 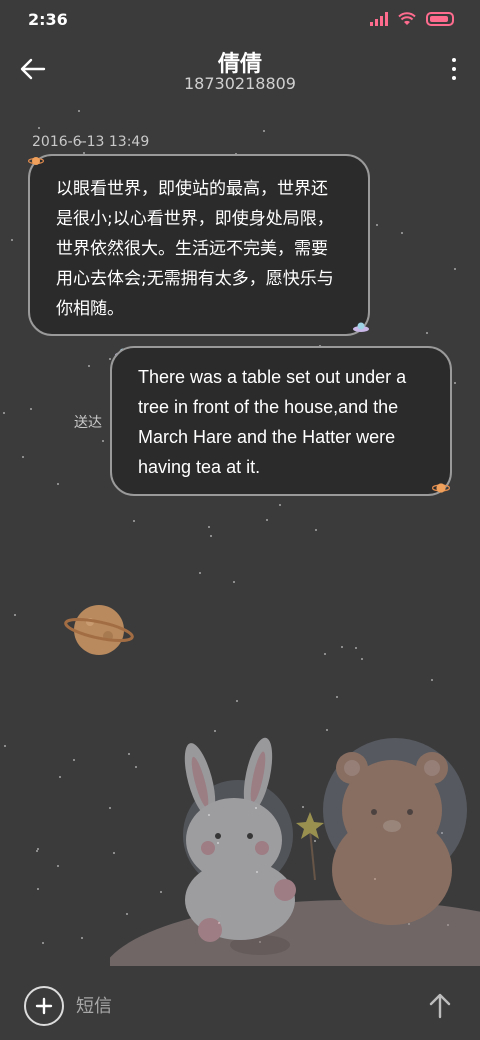 I want to click on sms-input, so click(x=236, y=1006).